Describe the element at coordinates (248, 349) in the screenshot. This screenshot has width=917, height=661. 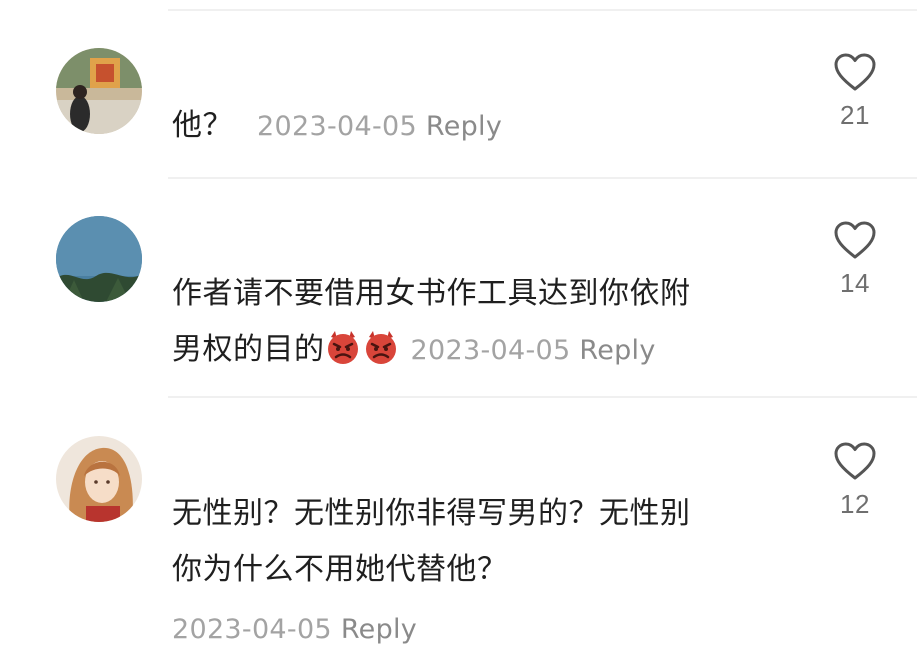
I see `comment-text-line2: 男权的目的` at that location.